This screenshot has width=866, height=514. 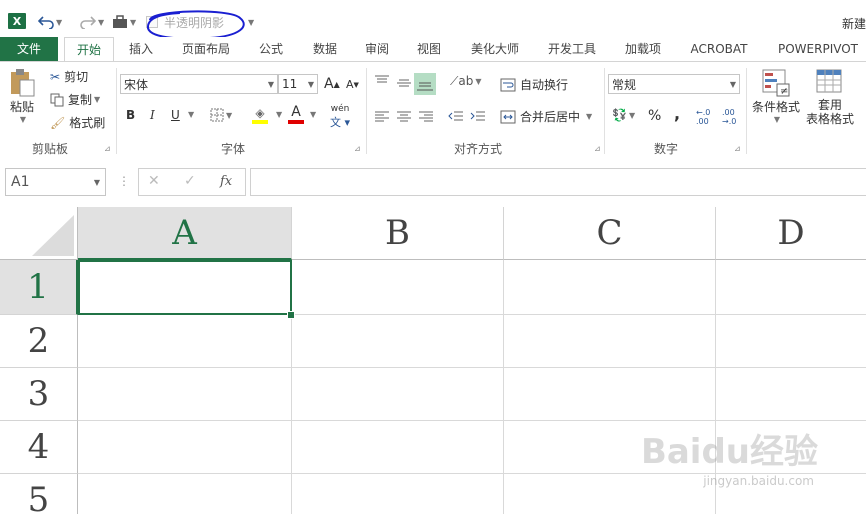 I want to click on row-header-4: 4, so click(x=39, y=447).